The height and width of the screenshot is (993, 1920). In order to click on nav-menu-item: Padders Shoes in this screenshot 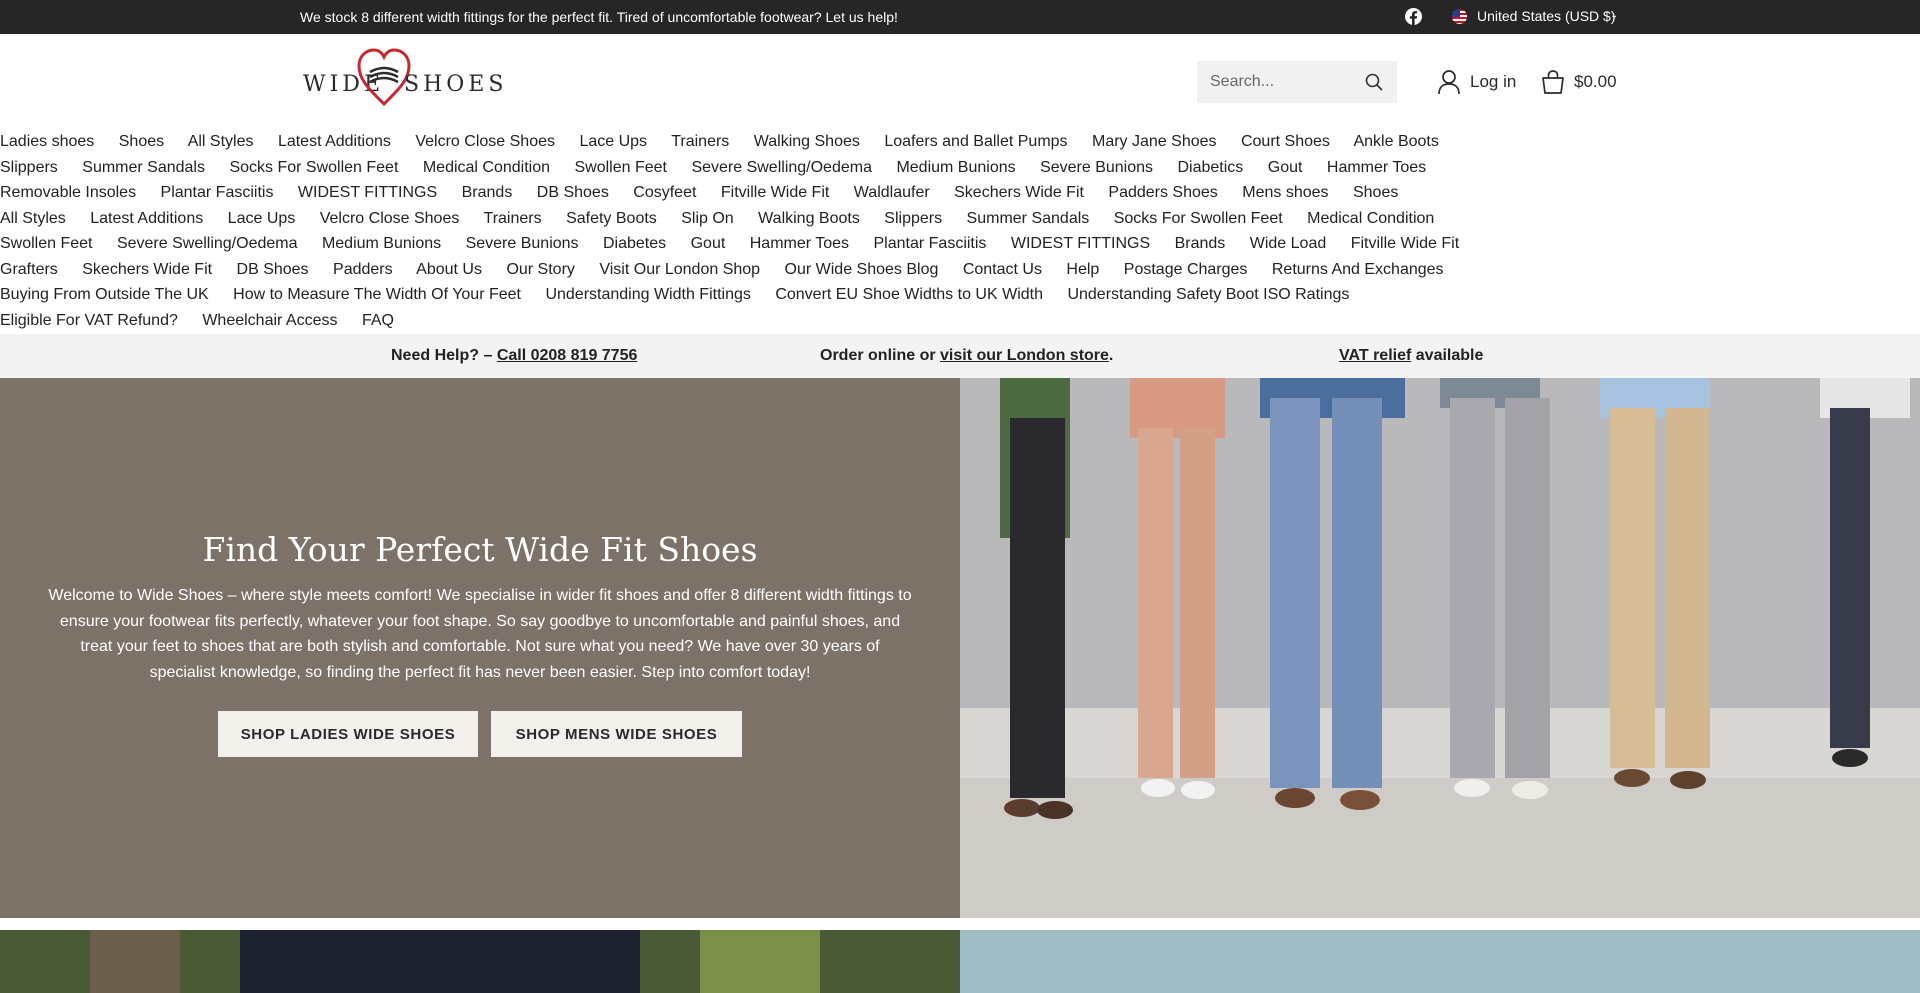, I will do `click(1162, 192)`.